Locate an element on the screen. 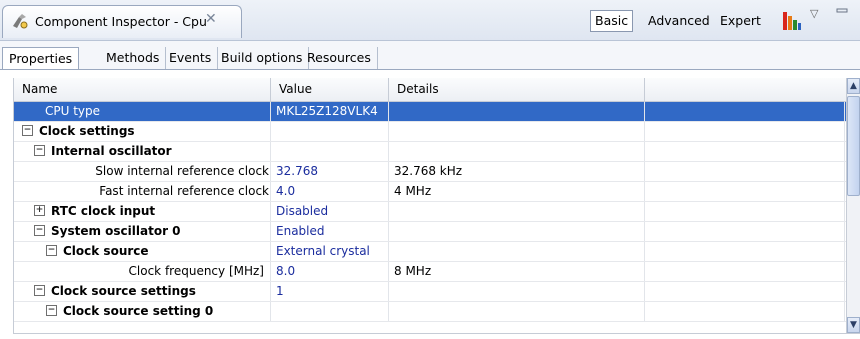 The image size is (860, 339). grid-row-system-oscillator-0: − System oscillator 0 Enabled is located at coordinates (430, 232).